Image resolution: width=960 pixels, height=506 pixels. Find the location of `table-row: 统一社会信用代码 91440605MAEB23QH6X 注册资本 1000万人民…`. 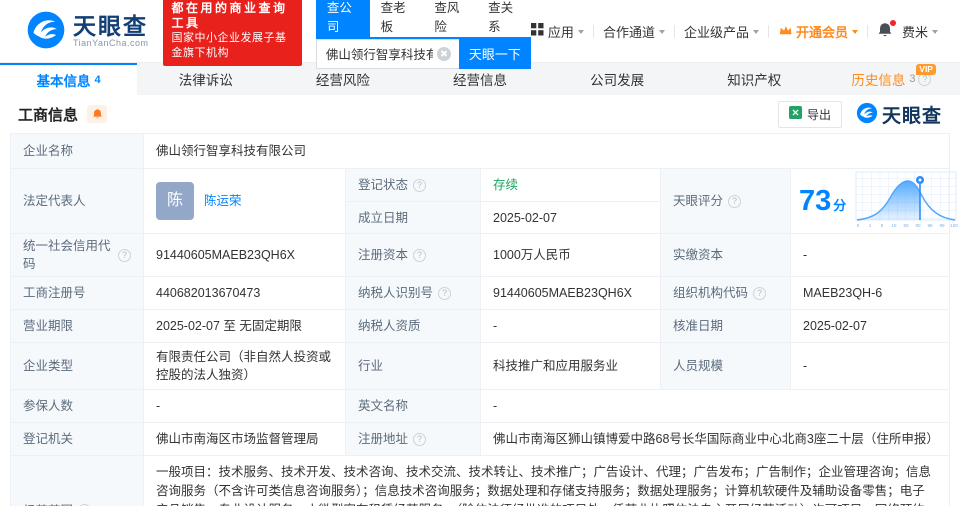

table-row: 统一社会信用代码 91440605MAEB23QH6X 注册资本 1000万人民… is located at coordinates (480, 254).